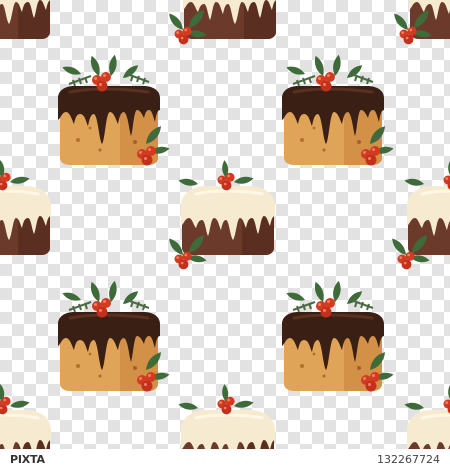  Describe the element at coordinates (225, 459) in the screenshot. I see `watermark-bar: PIXTA 132267724` at that location.